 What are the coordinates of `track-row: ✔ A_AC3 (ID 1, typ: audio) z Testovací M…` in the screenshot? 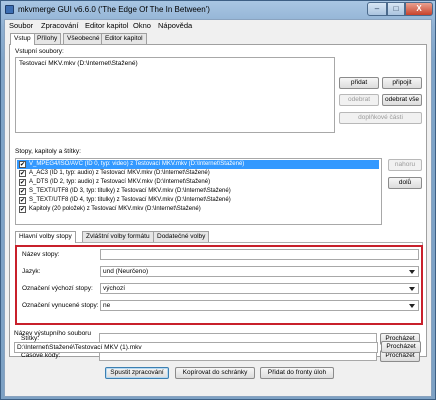 It's located at (198, 173).